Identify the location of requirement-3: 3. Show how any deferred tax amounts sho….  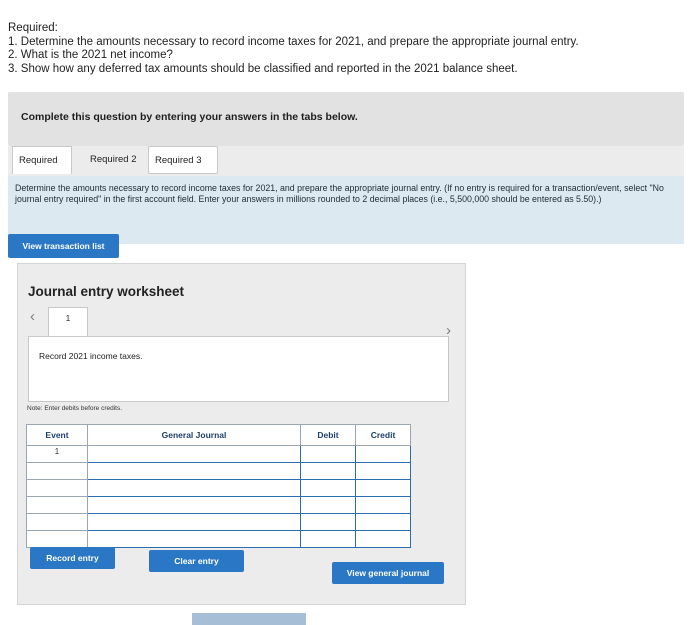
(263, 68).